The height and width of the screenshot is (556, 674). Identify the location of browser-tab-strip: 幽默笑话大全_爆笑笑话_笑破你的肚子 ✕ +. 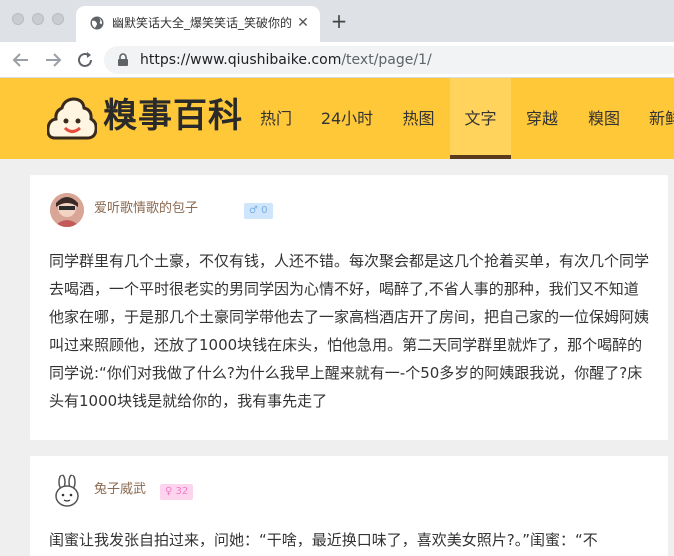
(337, 21).